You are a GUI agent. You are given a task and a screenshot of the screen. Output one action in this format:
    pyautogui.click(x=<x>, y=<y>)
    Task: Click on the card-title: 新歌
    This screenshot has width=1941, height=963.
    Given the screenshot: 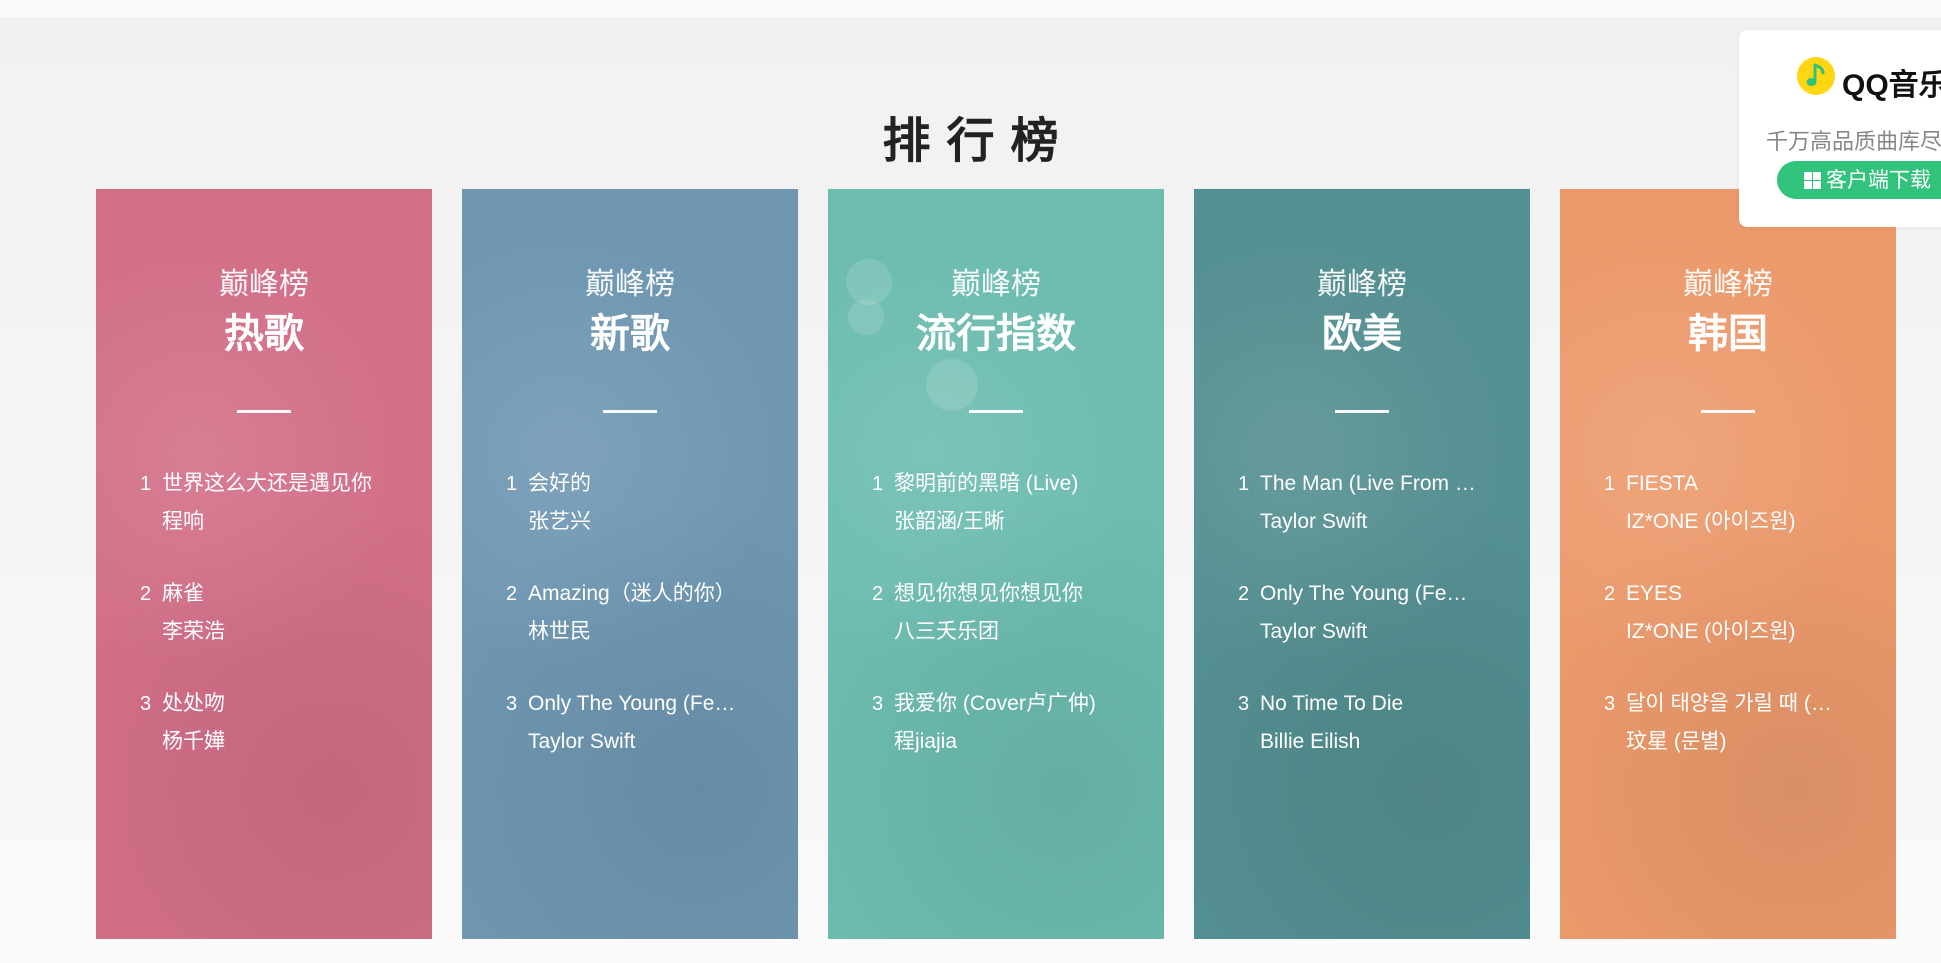 What is the action you would take?
    pyautogui.click(x=630, y=330)
    